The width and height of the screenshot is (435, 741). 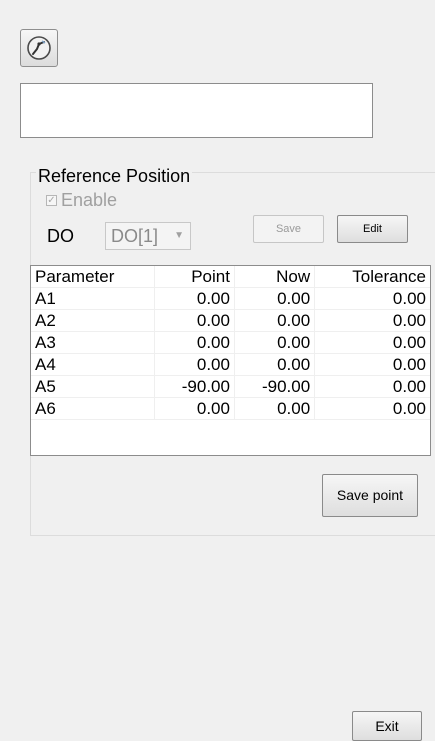 I want to click on column-header-tolerance: Tolerance, so click(x=372, y=277).